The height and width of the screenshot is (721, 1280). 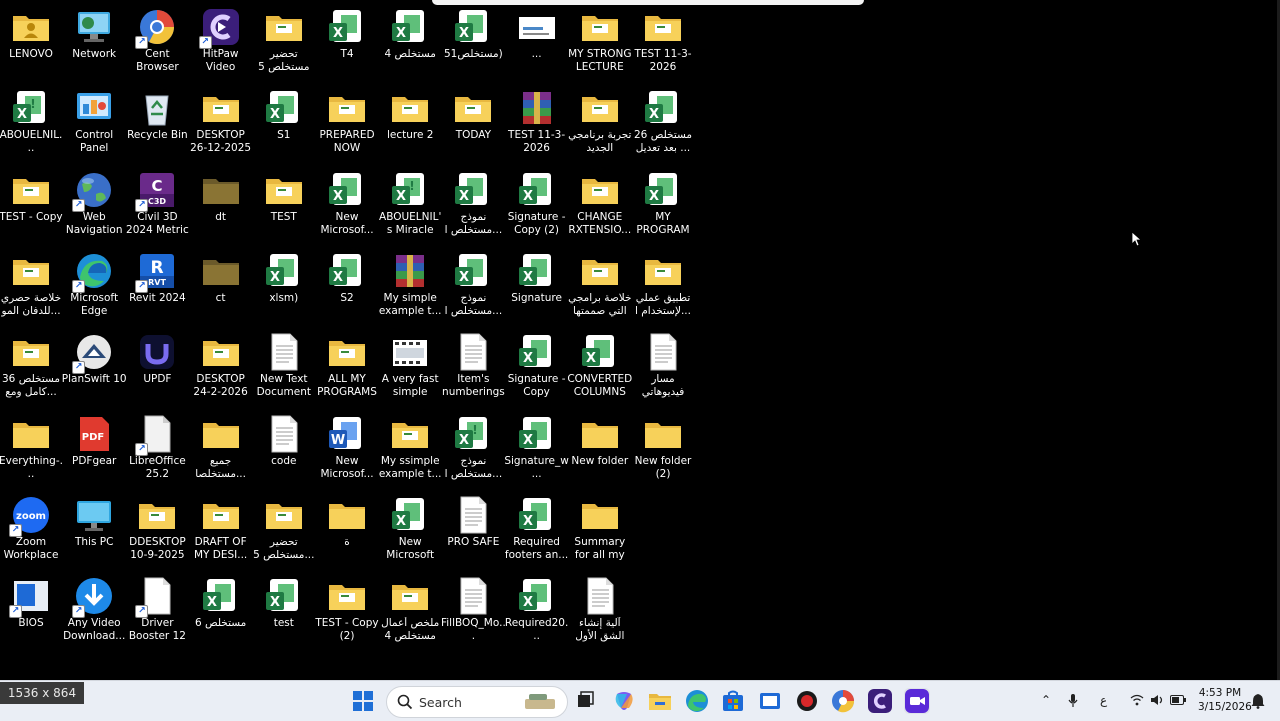 What do you see at coordinates (917, 701) in the screenshot?
I see `taskbar-recorder-button` at bounding box center [917, 701].